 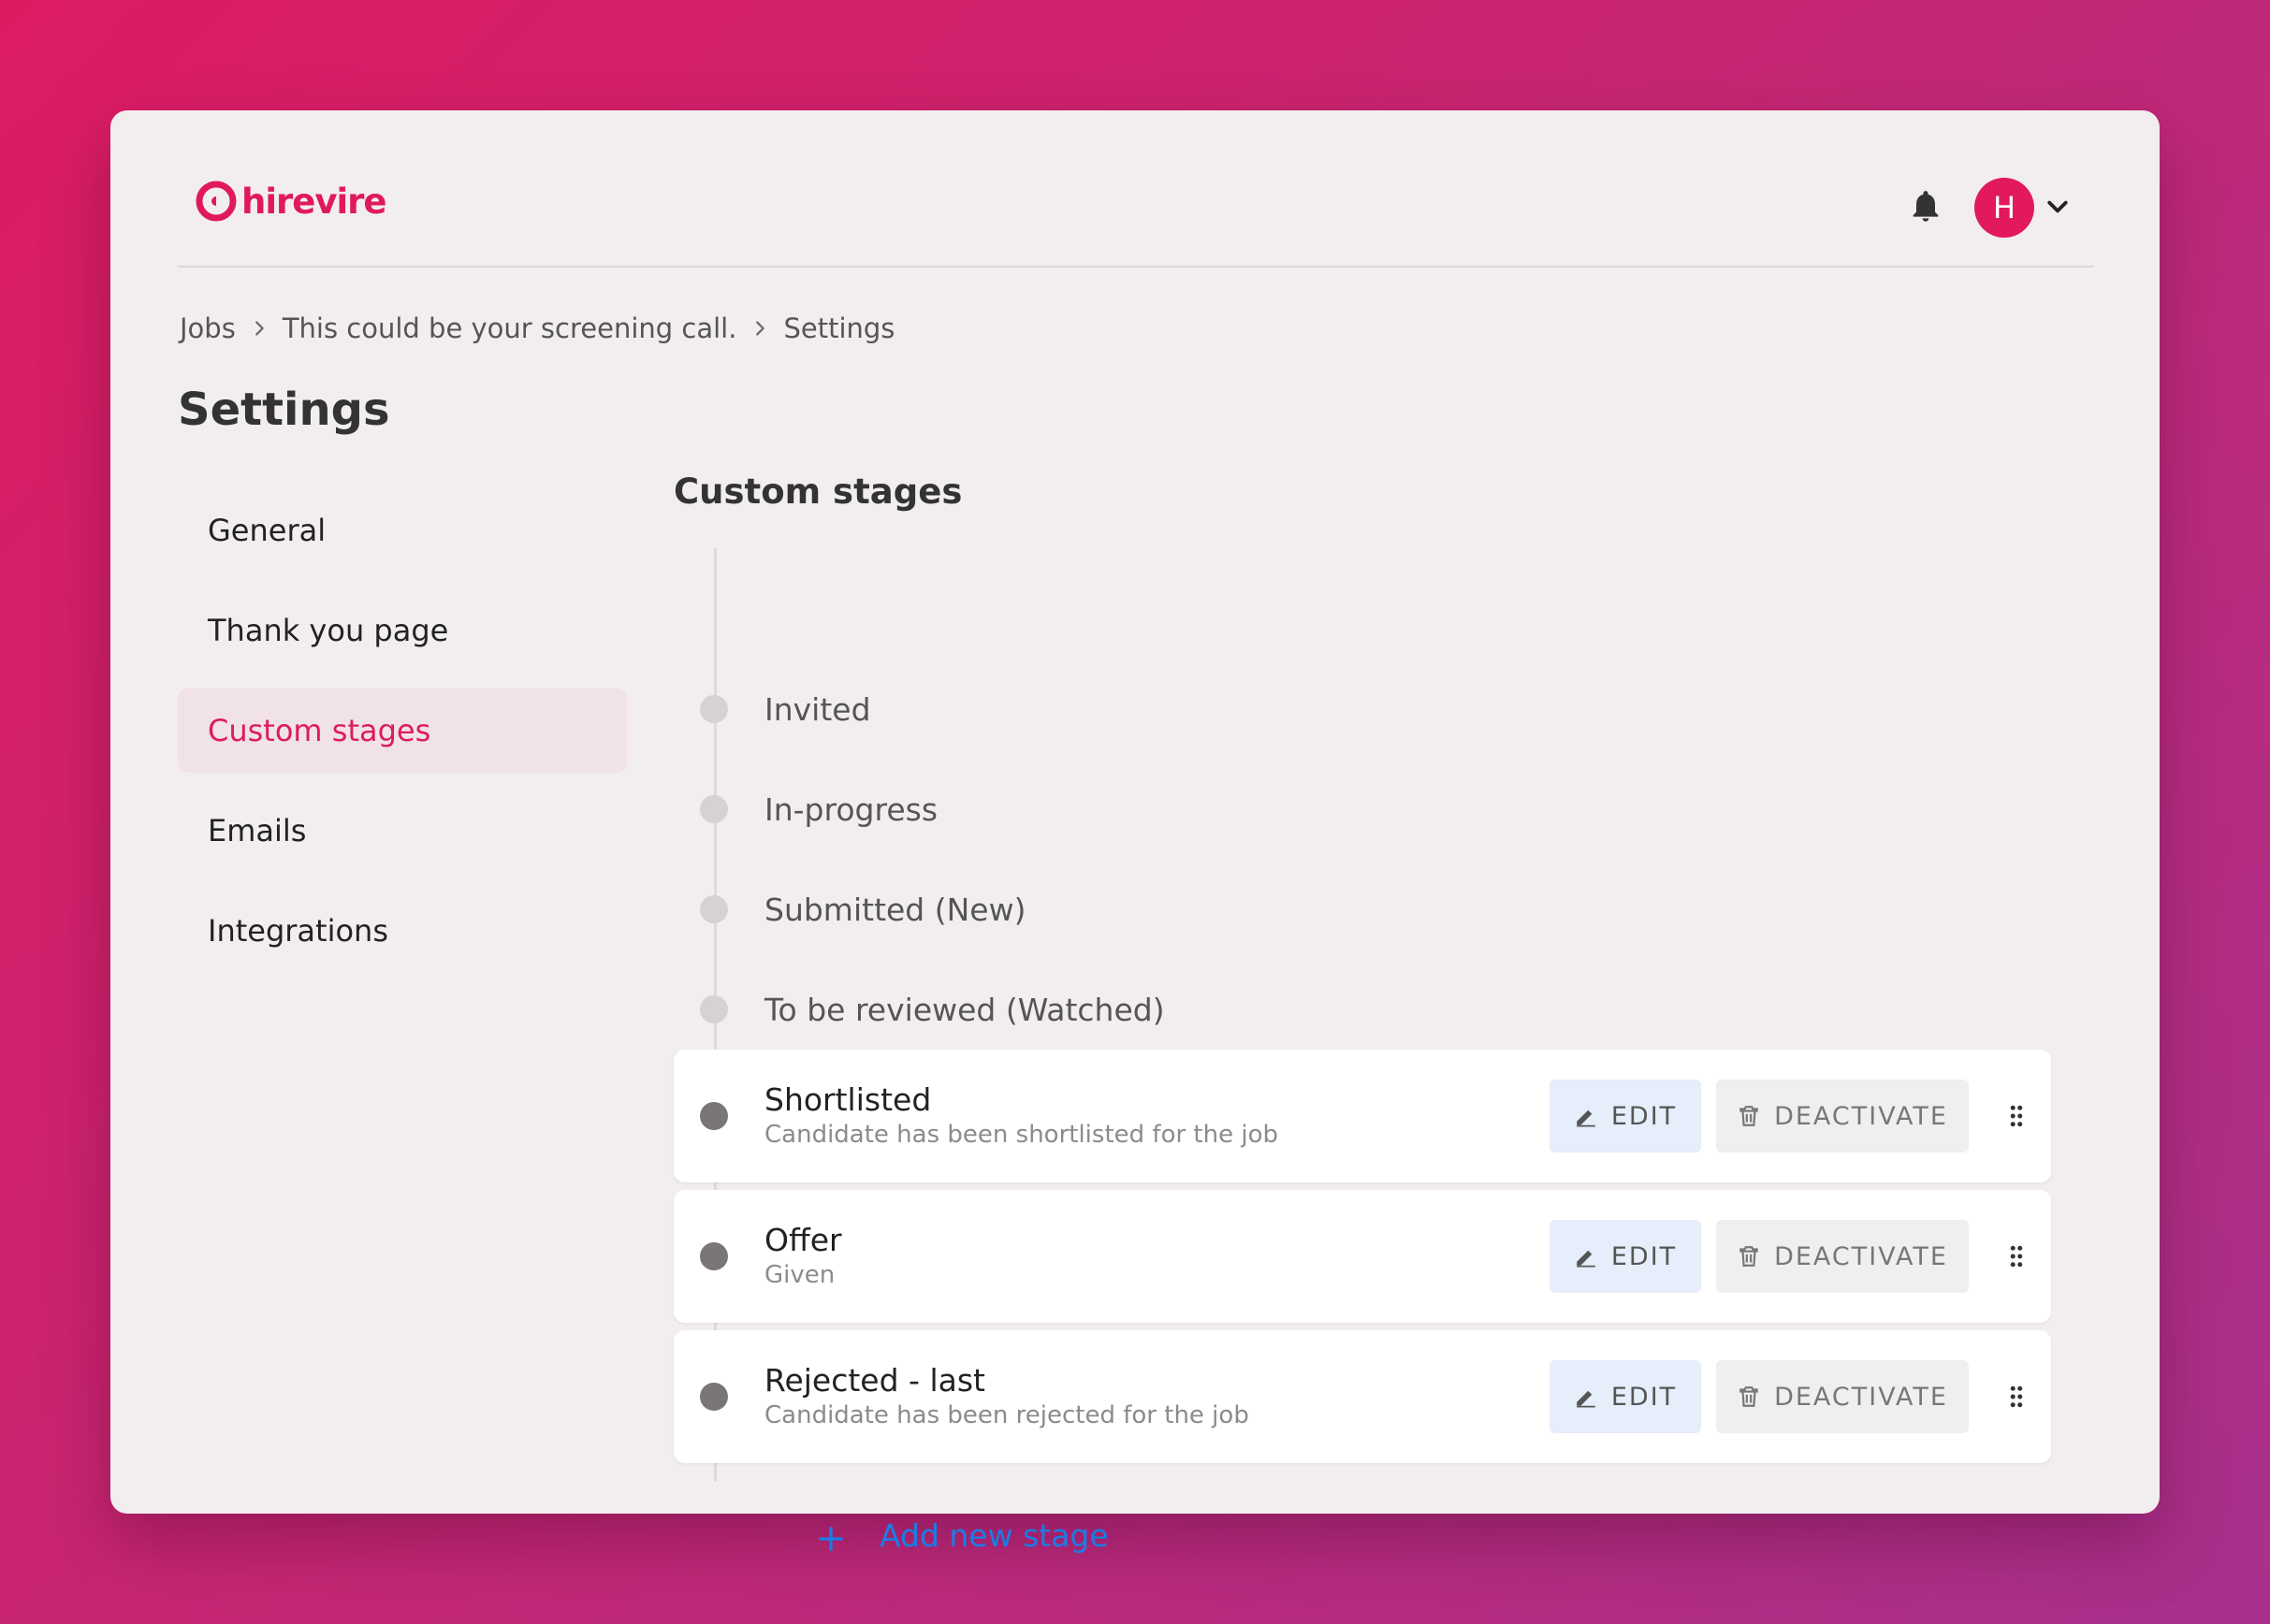 What do you see at coordinates (851, 809) in the screenshot?
I see `stage-label: In-progress` at bounding box center [851, 809].